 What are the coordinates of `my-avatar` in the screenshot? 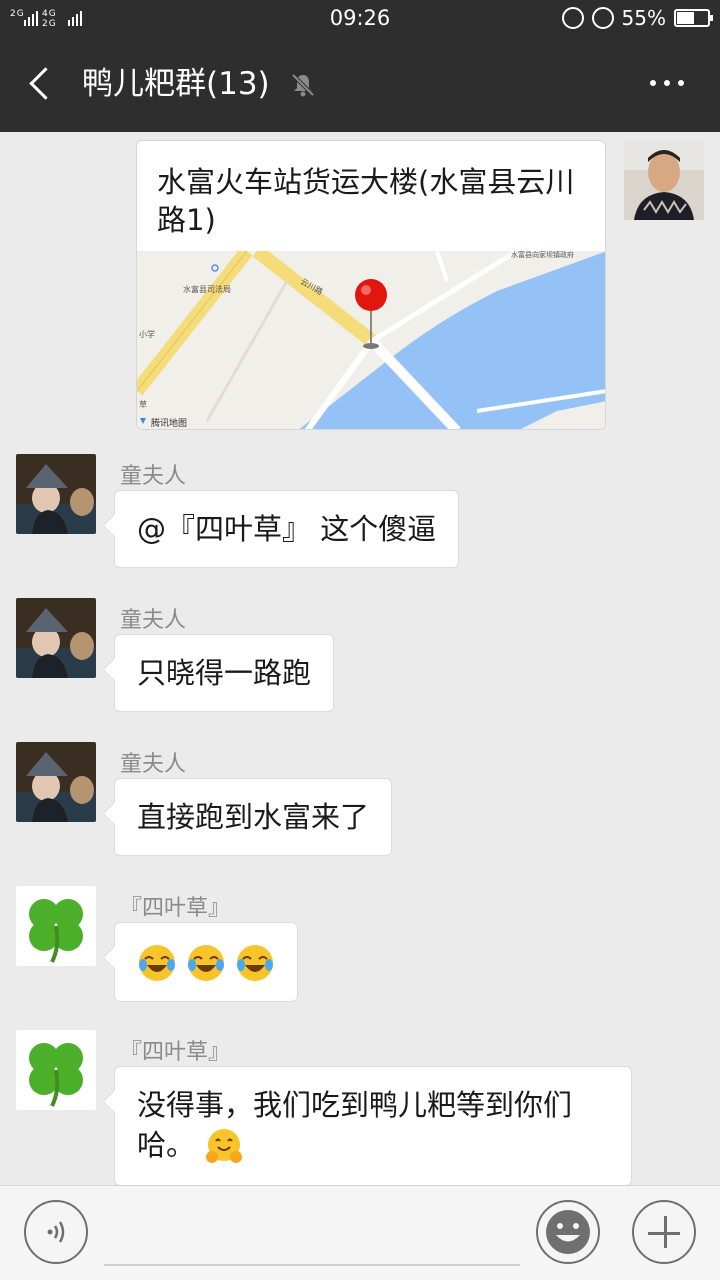 It's located at (664, 180).